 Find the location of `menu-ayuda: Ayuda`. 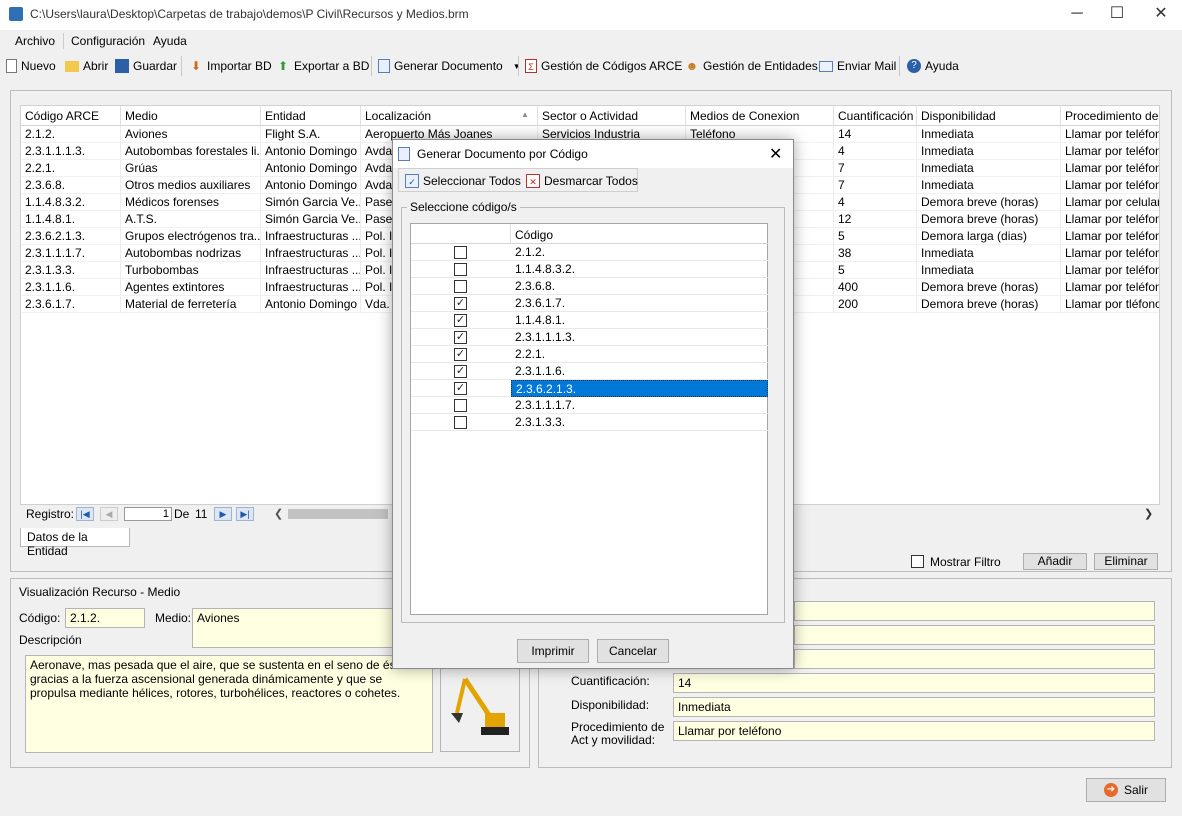

menu-ayuda: Ayuda is located at coordinates (170, 41).